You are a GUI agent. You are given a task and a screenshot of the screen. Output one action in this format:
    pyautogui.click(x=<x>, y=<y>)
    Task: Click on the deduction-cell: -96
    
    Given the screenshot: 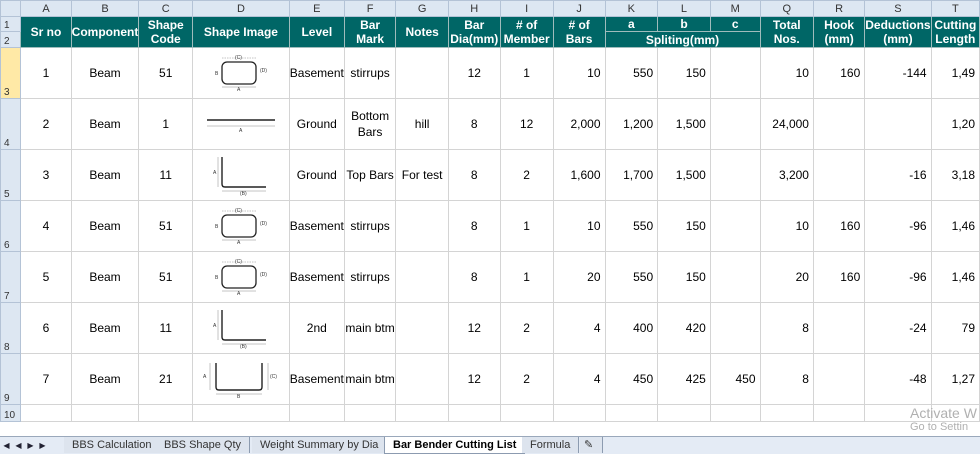 What is the action you would take?
    pyautogui.click(x=898, y=226)
    